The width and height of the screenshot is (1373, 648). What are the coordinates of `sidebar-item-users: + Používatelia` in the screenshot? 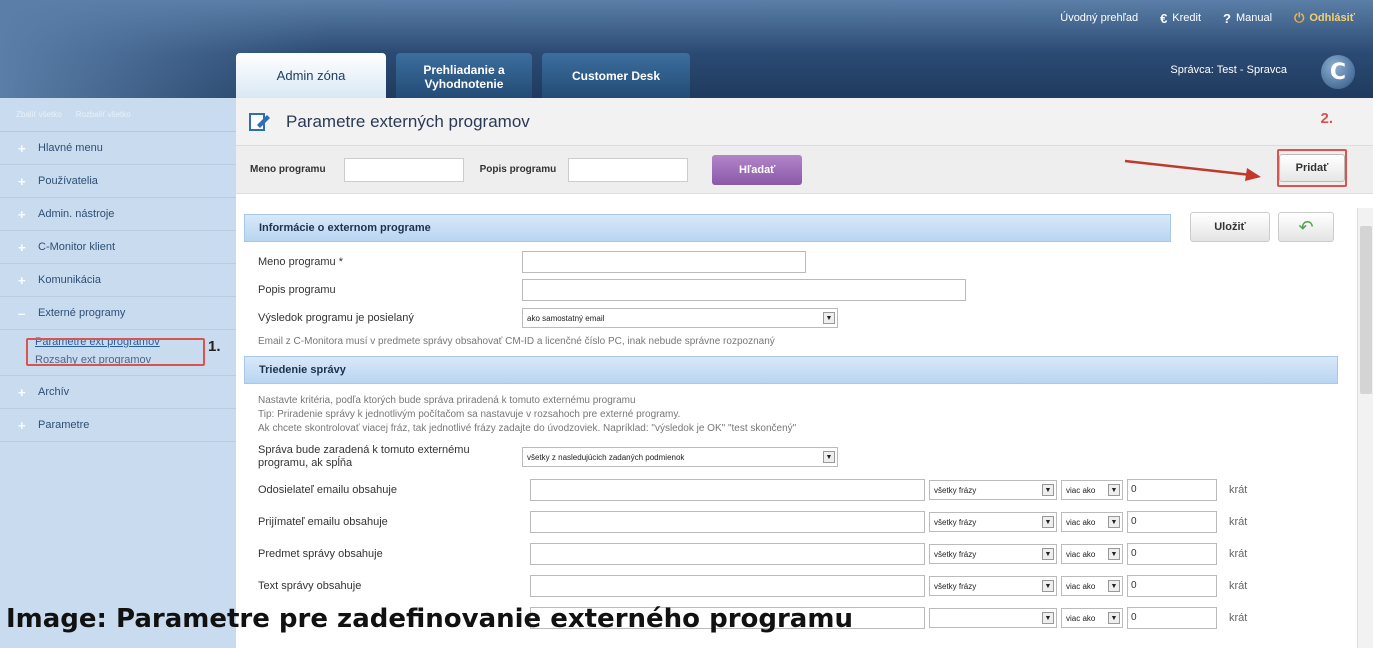 It's located at (118, 181).